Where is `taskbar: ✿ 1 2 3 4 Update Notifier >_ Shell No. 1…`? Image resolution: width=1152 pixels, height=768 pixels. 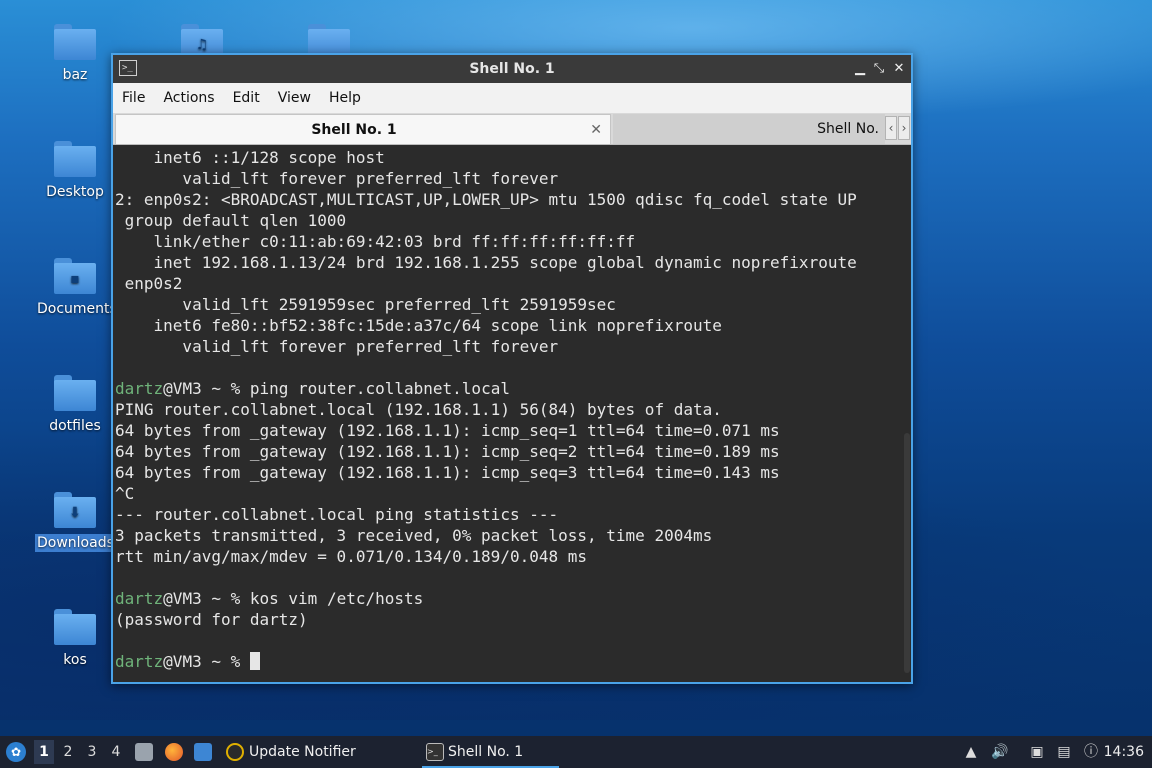
taskbar: ✿ 1 2 3 4 Update Notifier >_ Shell No. 1… is located at coordinates (576, 752).